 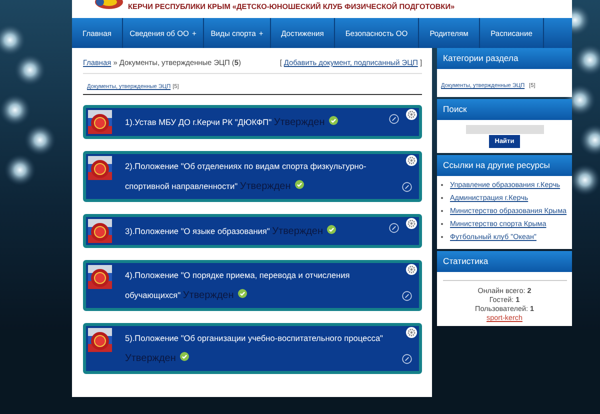 I want to click on document-title: 2).Положение "Об отделениях по видам спорта физкультурно-спортивной направленности" Утвержден, so click(x=256, y=176).